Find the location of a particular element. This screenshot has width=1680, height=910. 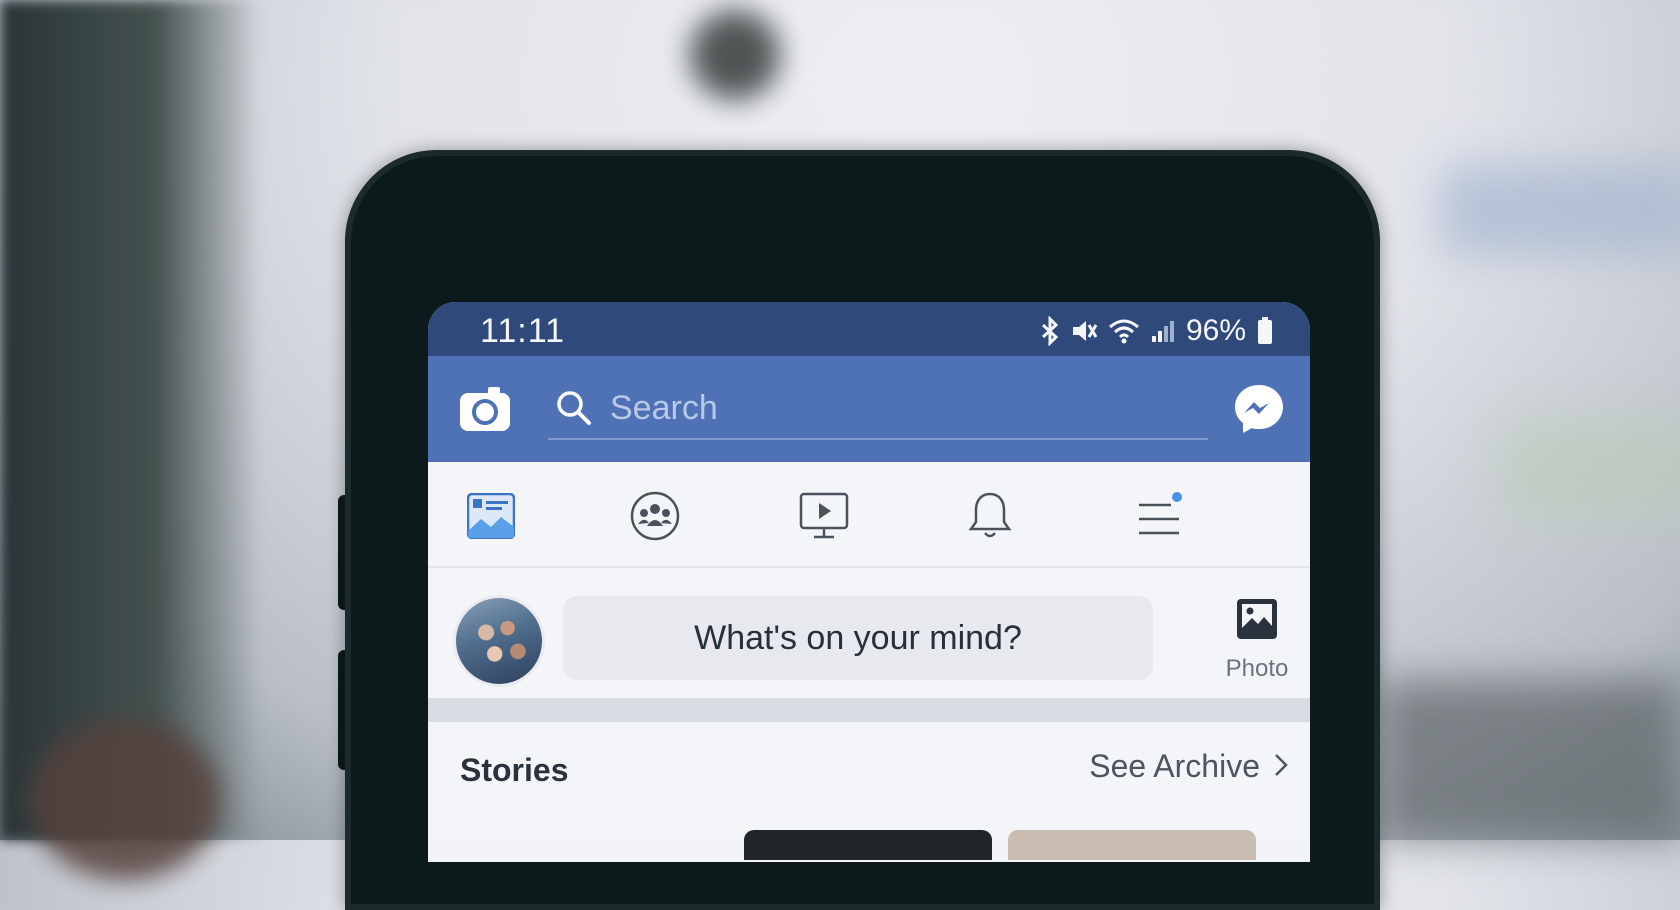

stories-title: Stories is located at coordinates (514, 770).